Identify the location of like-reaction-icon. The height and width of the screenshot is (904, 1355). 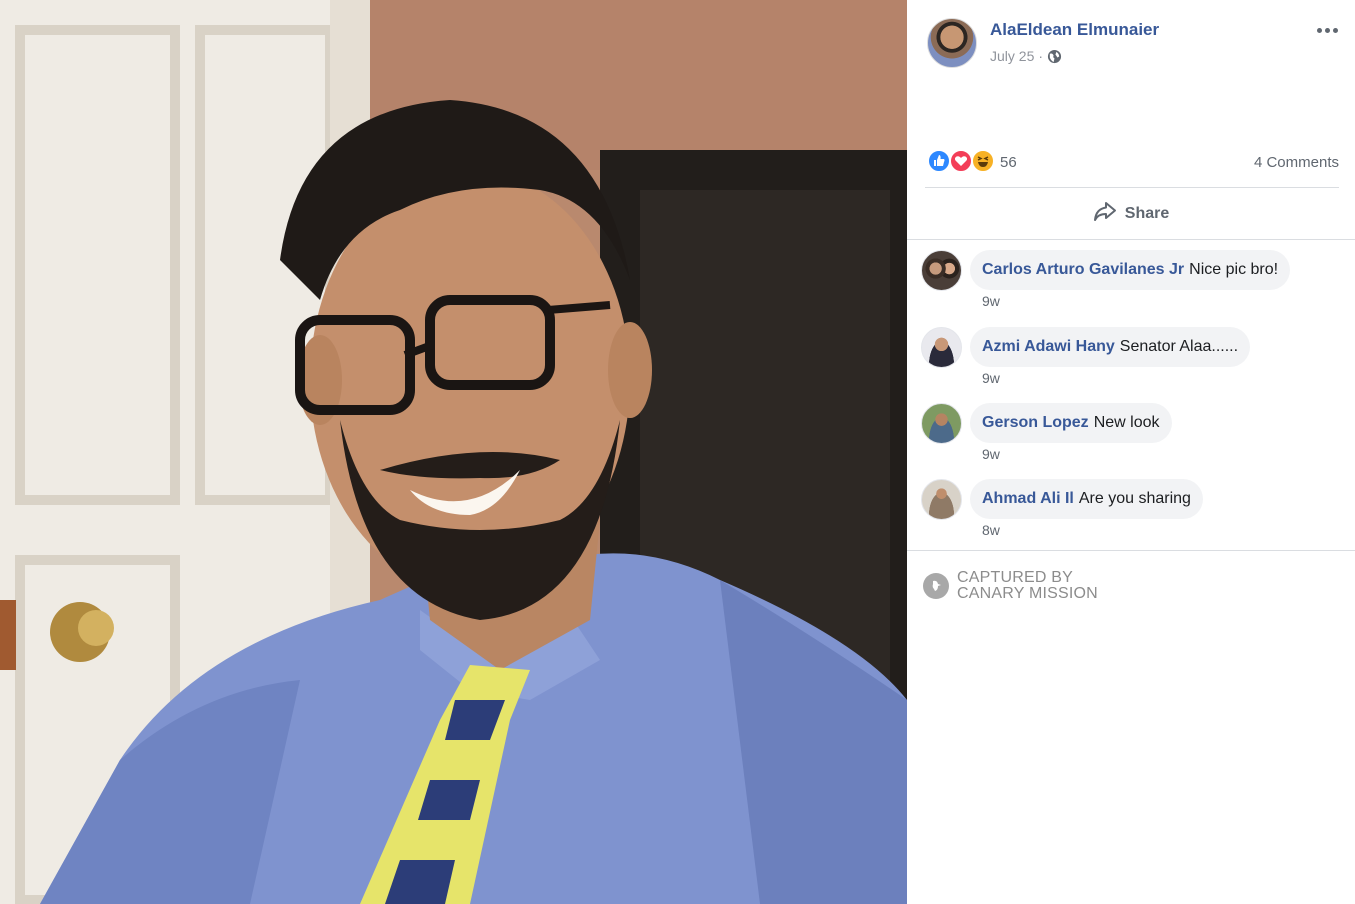
(939, 161).